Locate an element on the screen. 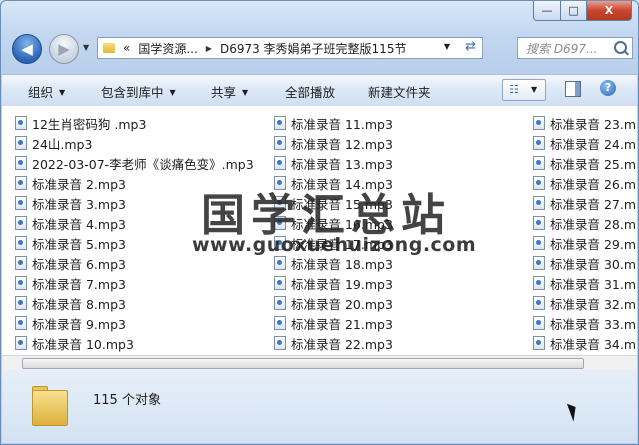 This screenshot has height=445, width=639. file-name: 标准录音 11.mp3 is located at coordinates (342, 124).